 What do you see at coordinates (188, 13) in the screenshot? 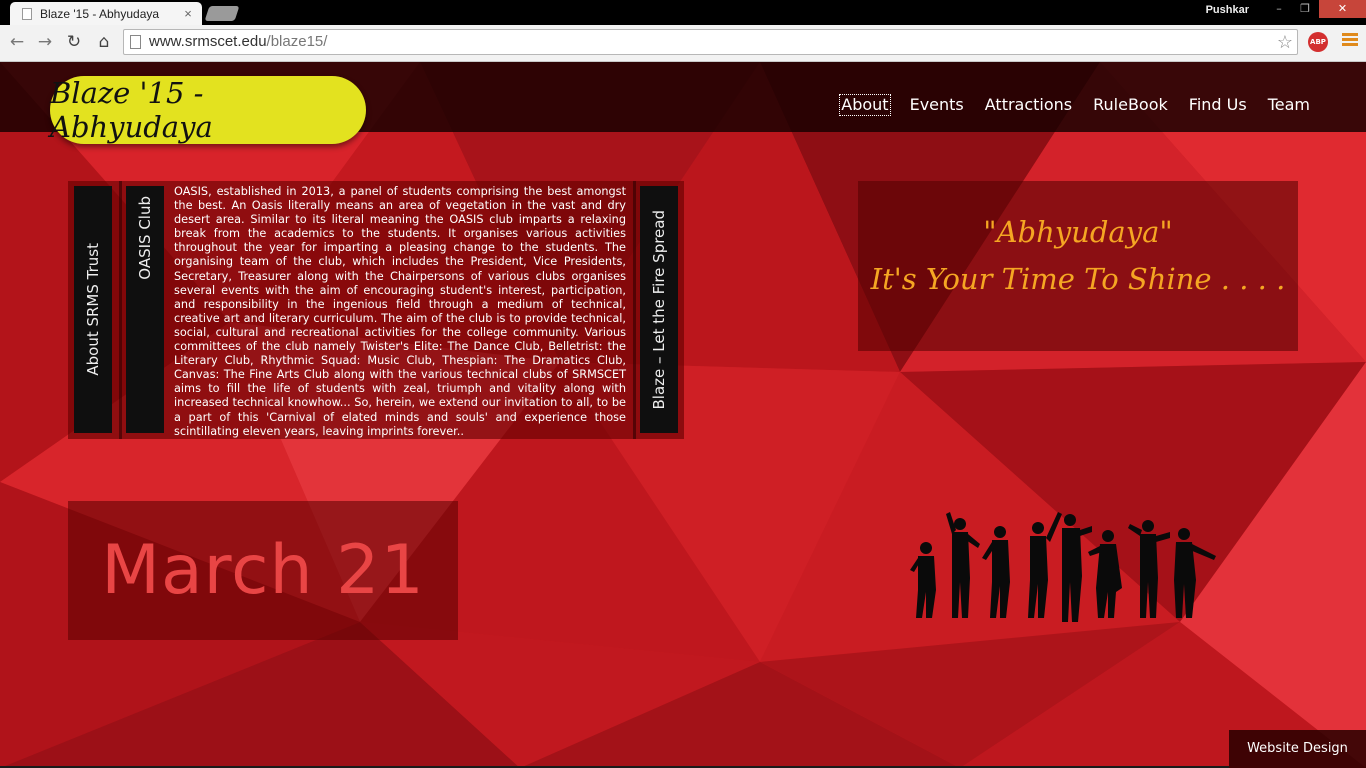
I see `tab-close-icon: ×` at bounding box center [188, 13].